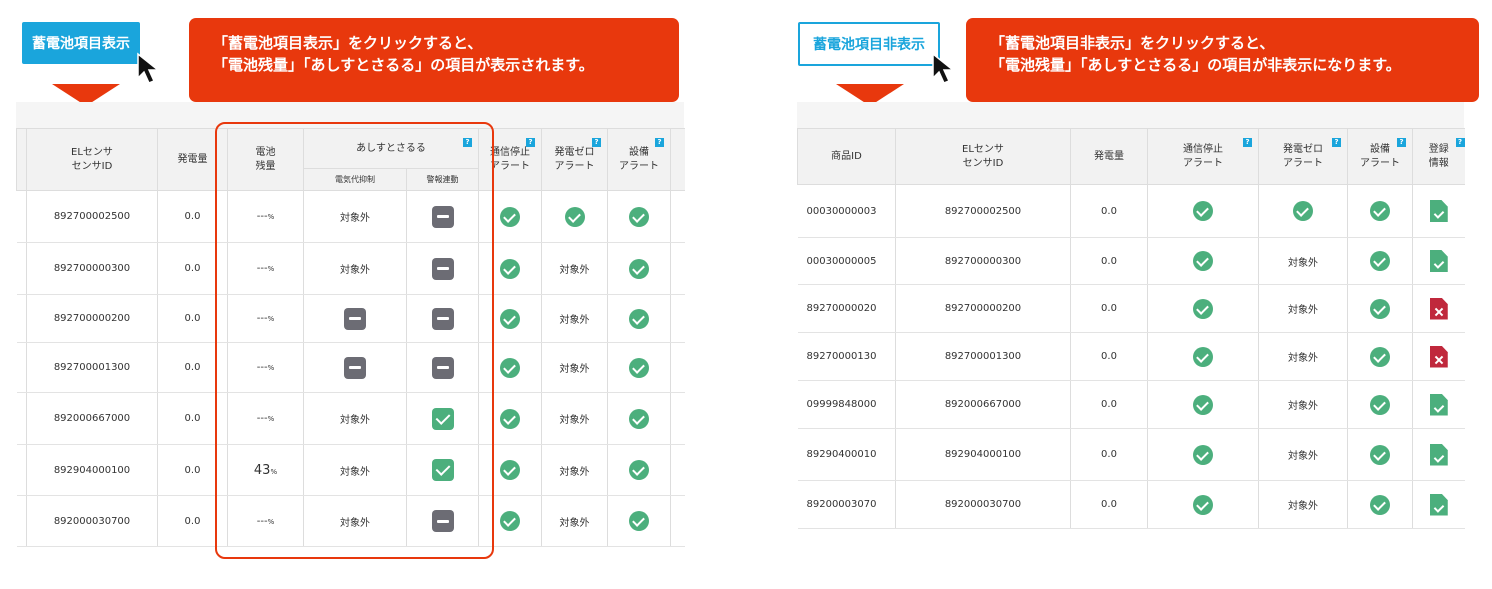  What do you see at coordinates (846, 404) in the screenshot?
I see `table-cell: 09999848000` at bounding box center [846, 404].